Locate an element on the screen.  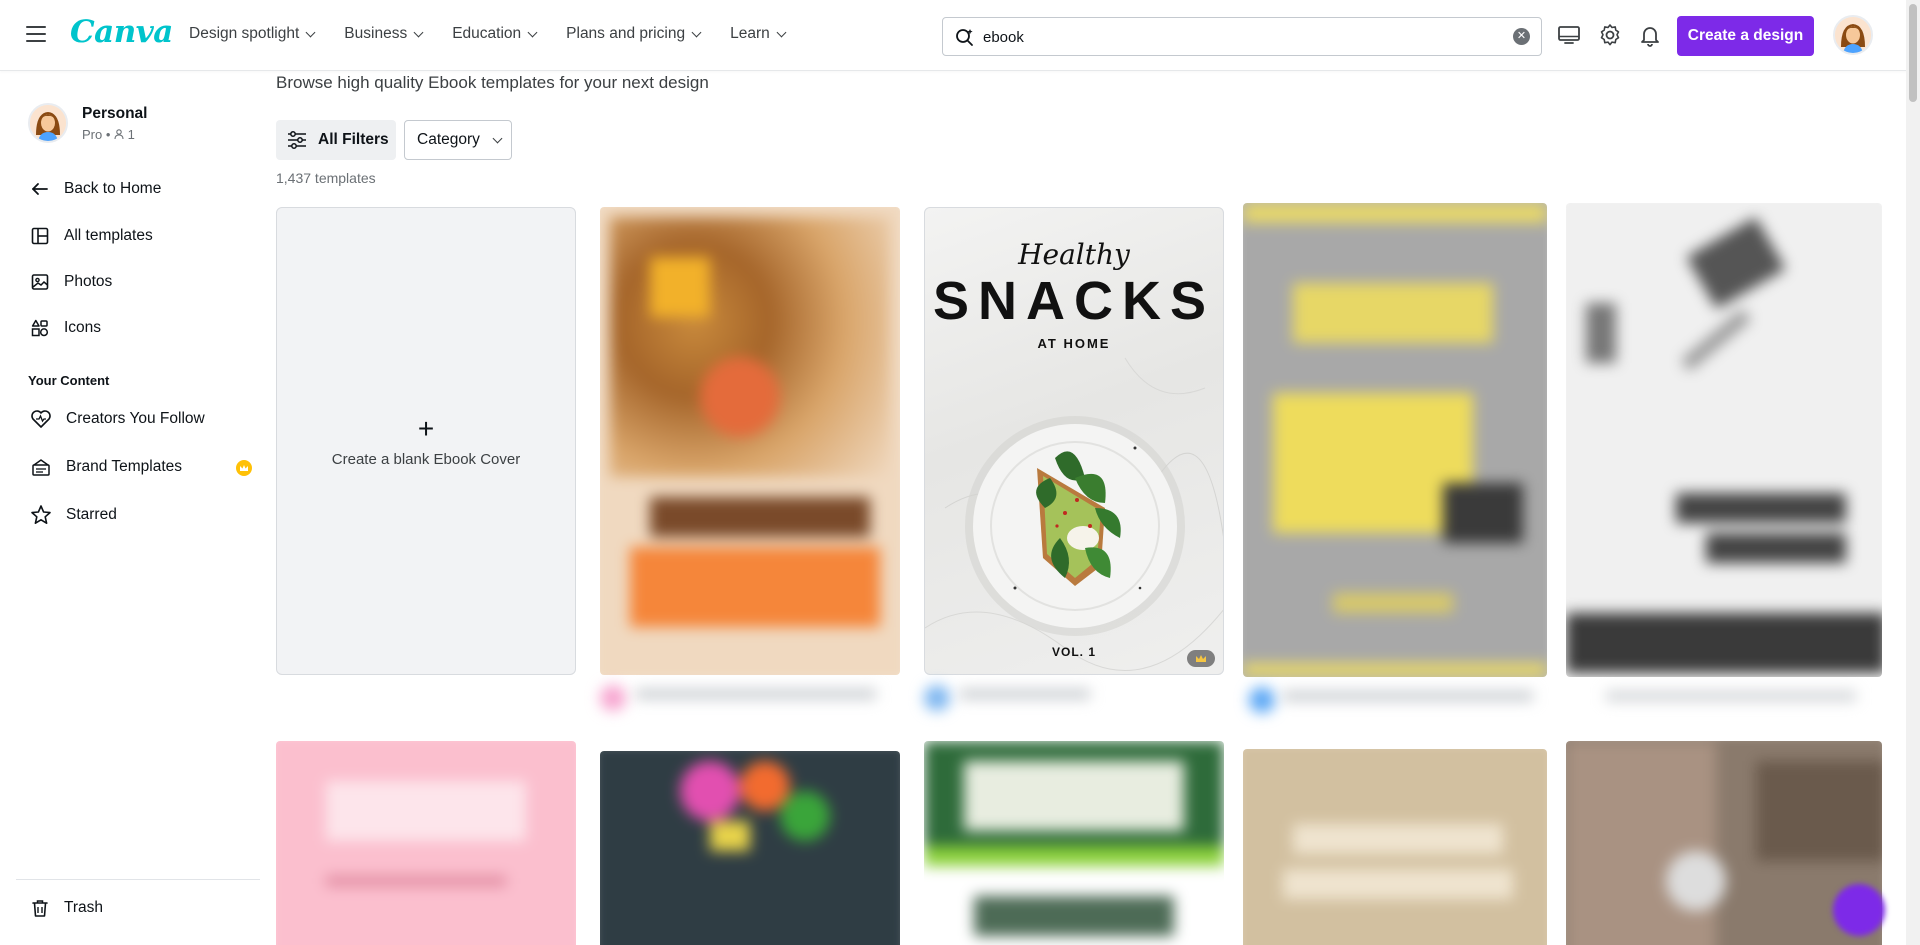
sidebar-item-creators-you-follow: Creators You Follow is located at coordinates (117, 419).